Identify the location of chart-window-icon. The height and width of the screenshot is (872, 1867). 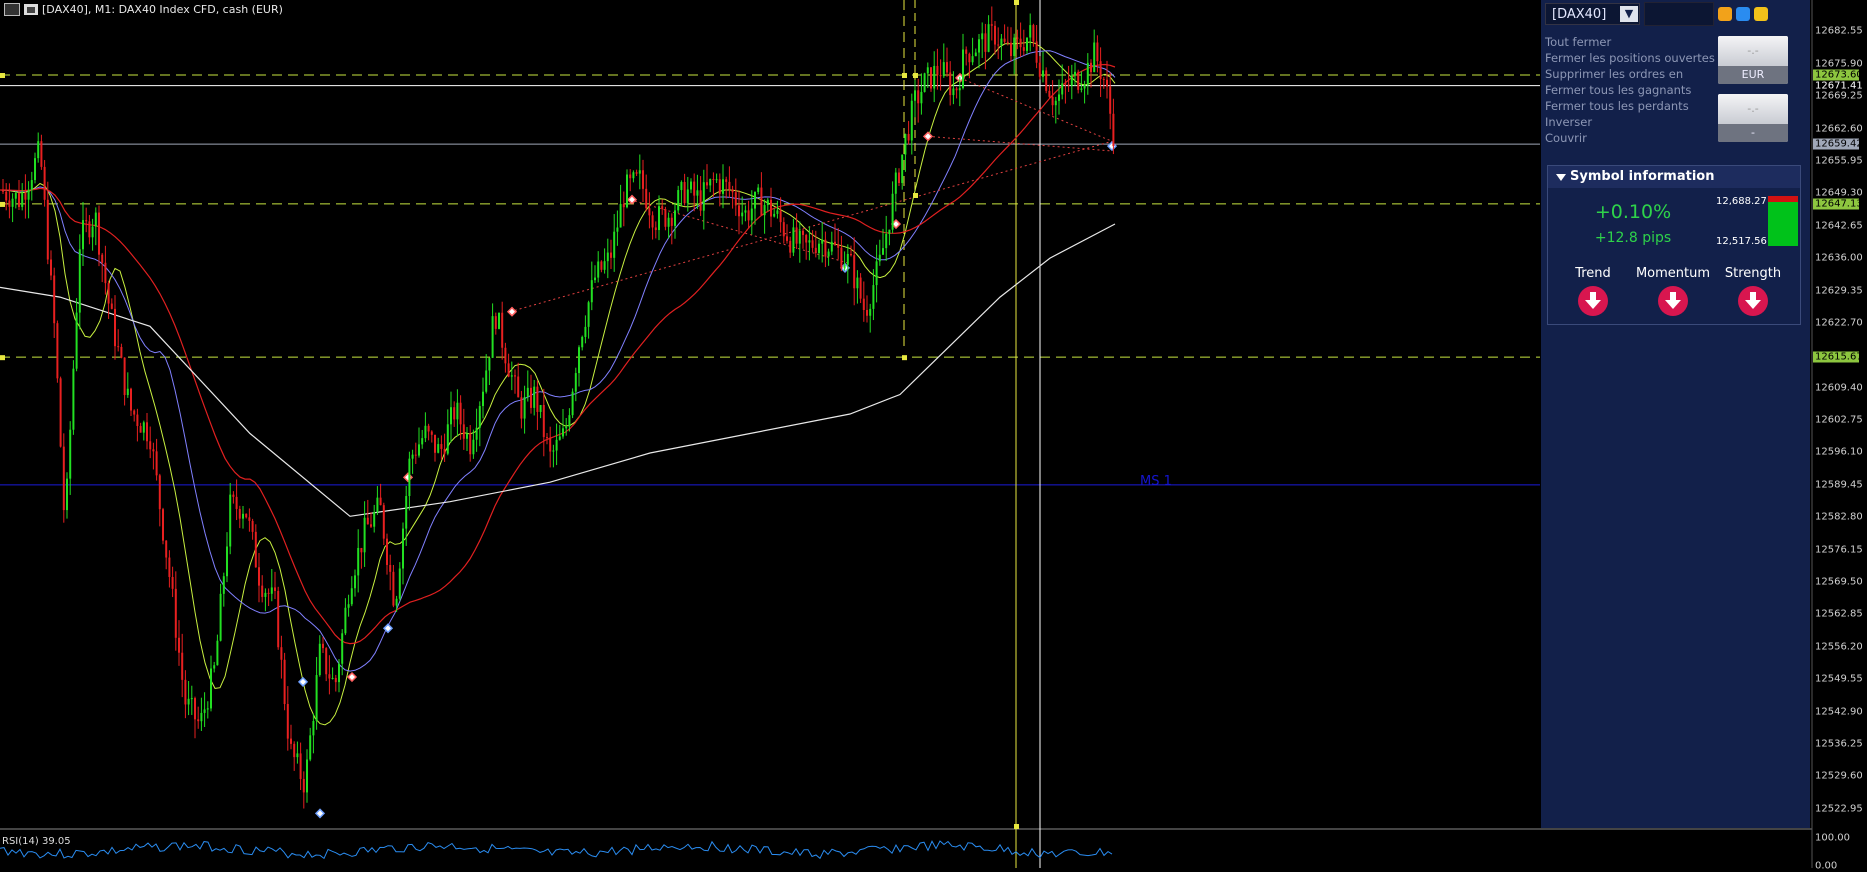
(31, 9).